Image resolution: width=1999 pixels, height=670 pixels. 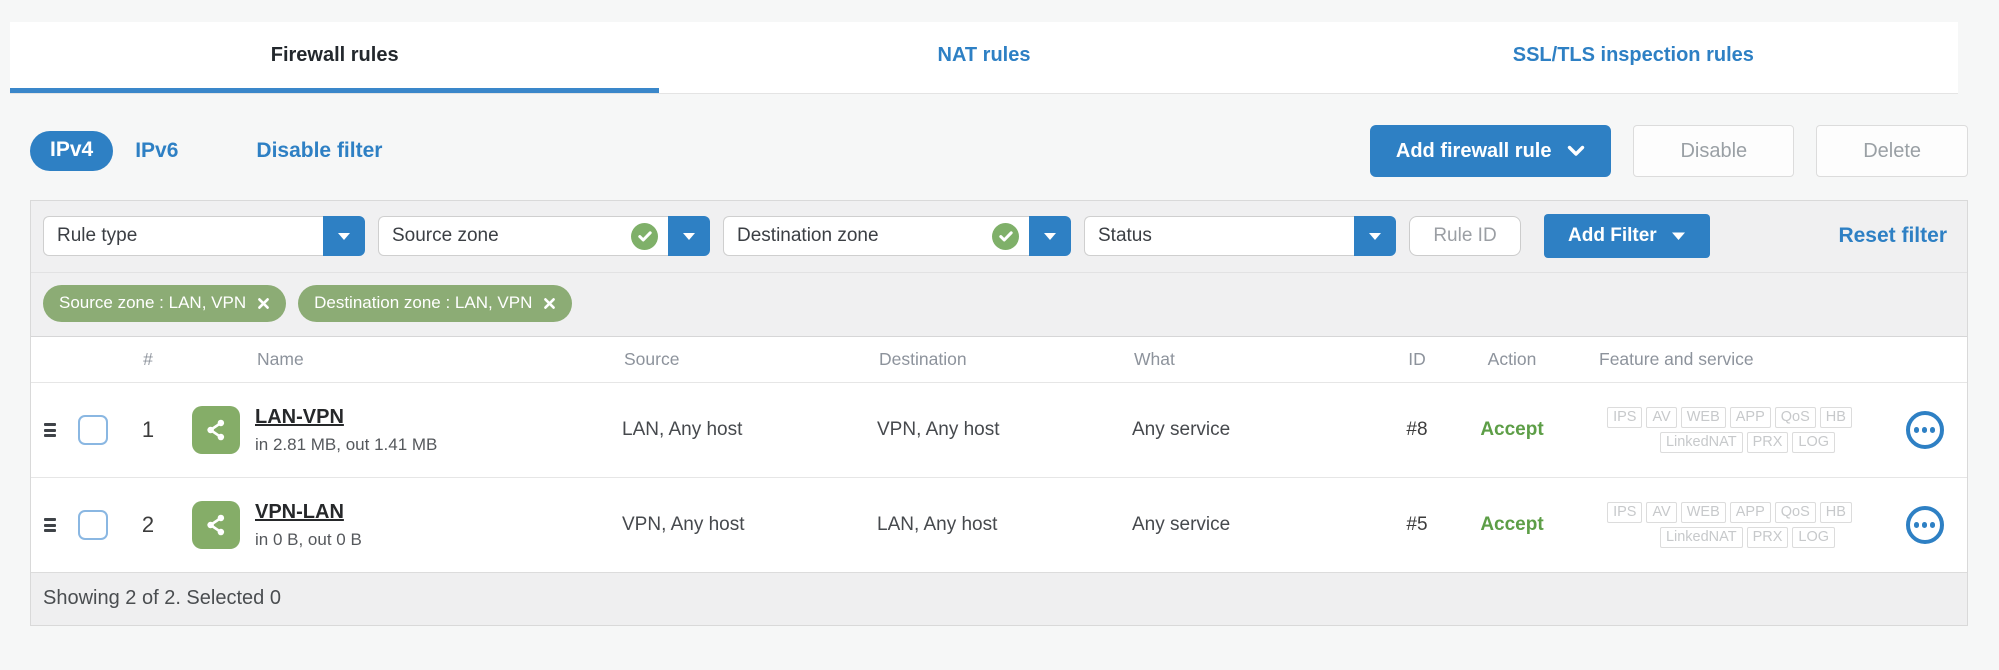 What do you see at coordinates (1154, 359) in the screenshot?
I see `header-what: What` at bounding box center [1154, 359].